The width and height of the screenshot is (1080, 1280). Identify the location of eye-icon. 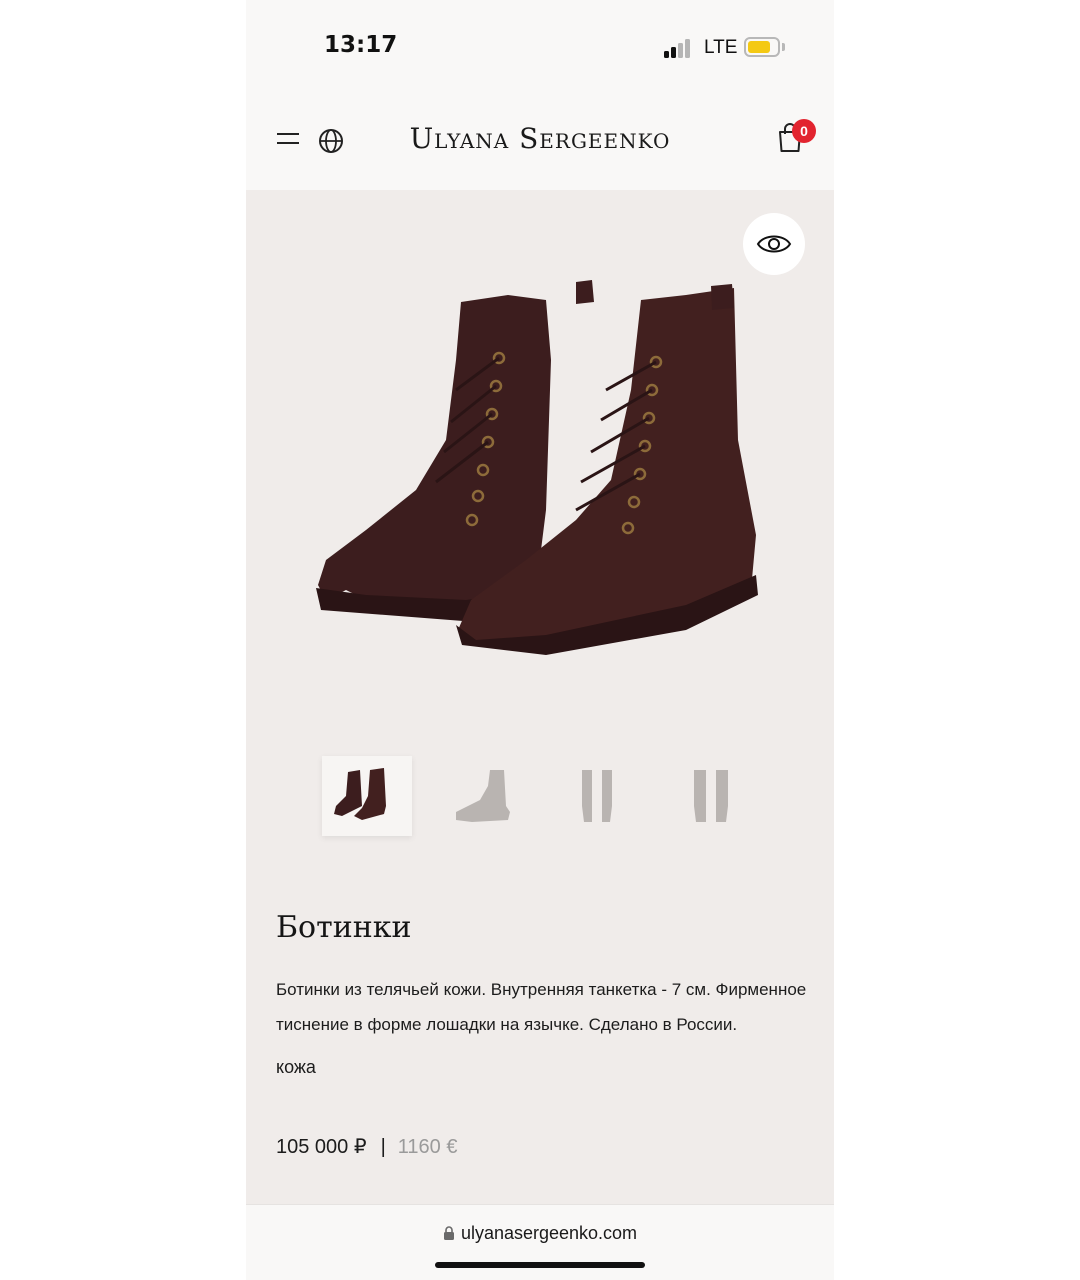
(774, 244).